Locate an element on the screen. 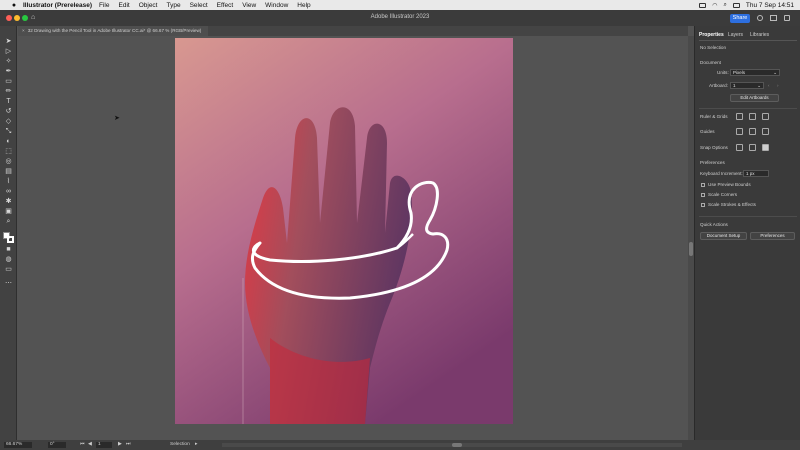  search-icon: ⌕ is located at coordinates (725, 5).